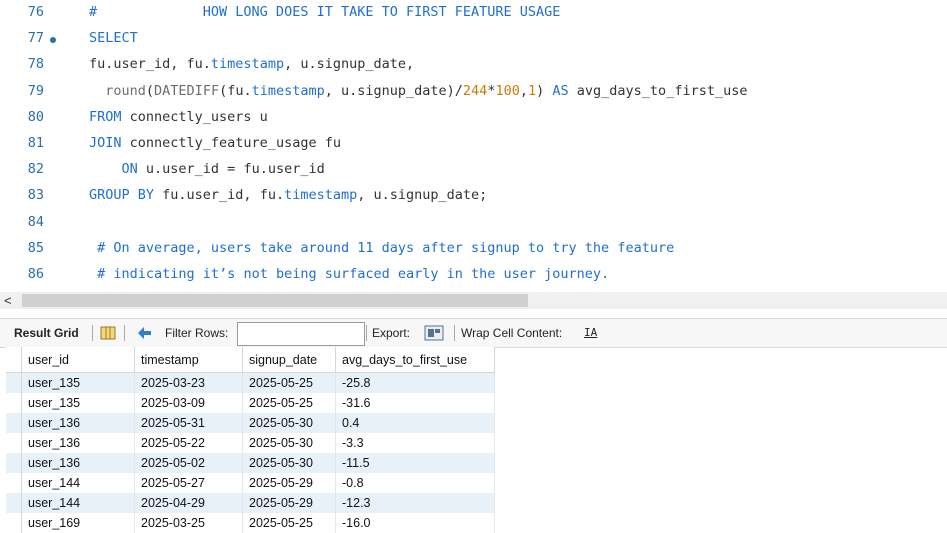 The image size is (947, 533). What do you see at coordinates (113, 38) in the screenshot?
I see `code-line: SELECT` at bounding box center [113, 38].